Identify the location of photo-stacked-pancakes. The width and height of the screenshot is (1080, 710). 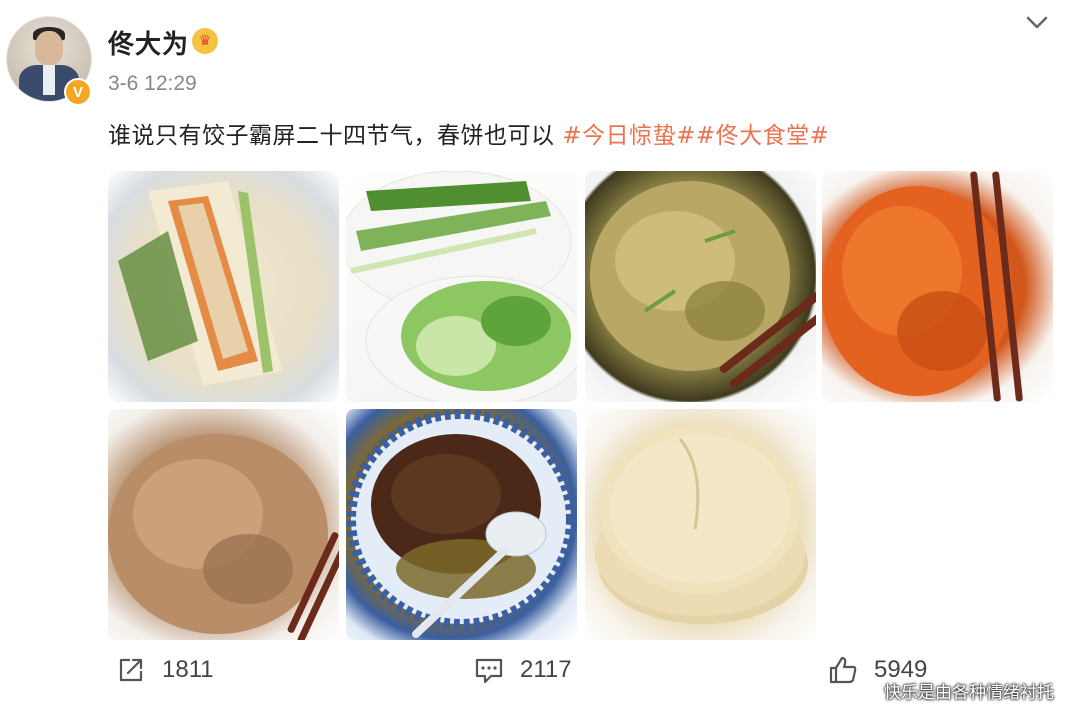
(700, 524).